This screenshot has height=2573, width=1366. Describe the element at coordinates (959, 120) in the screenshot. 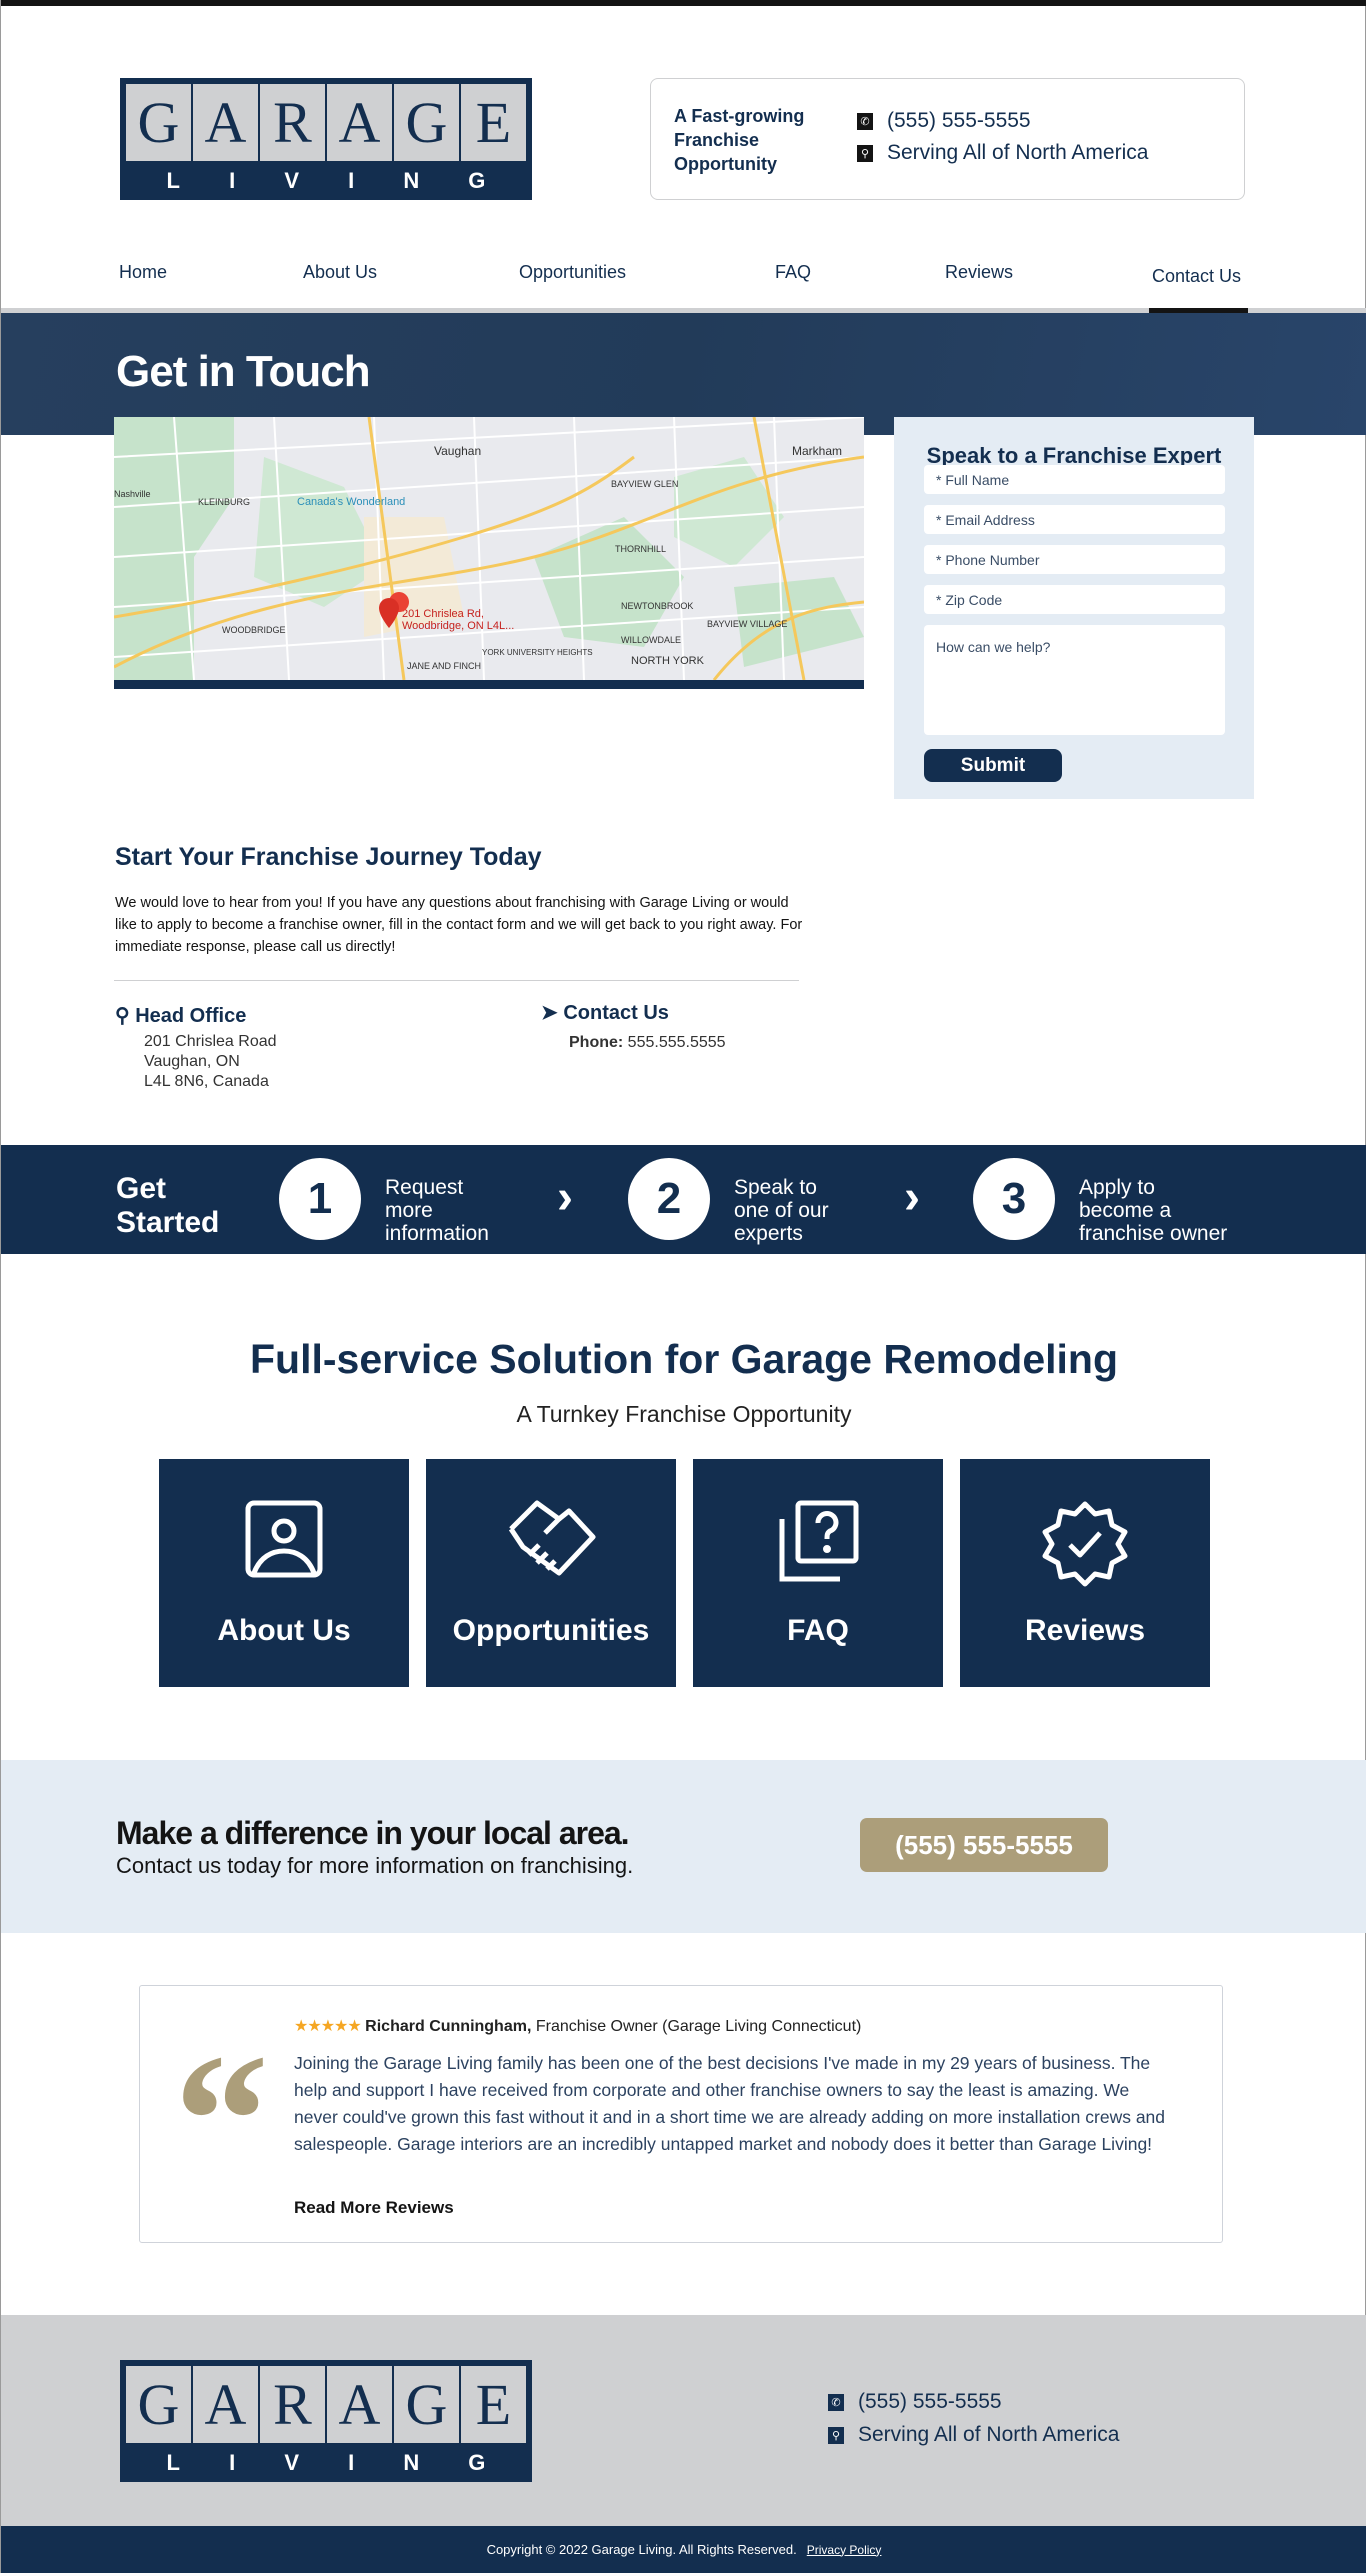

I see `header-phone-text: (555) 555-5555` at that location.